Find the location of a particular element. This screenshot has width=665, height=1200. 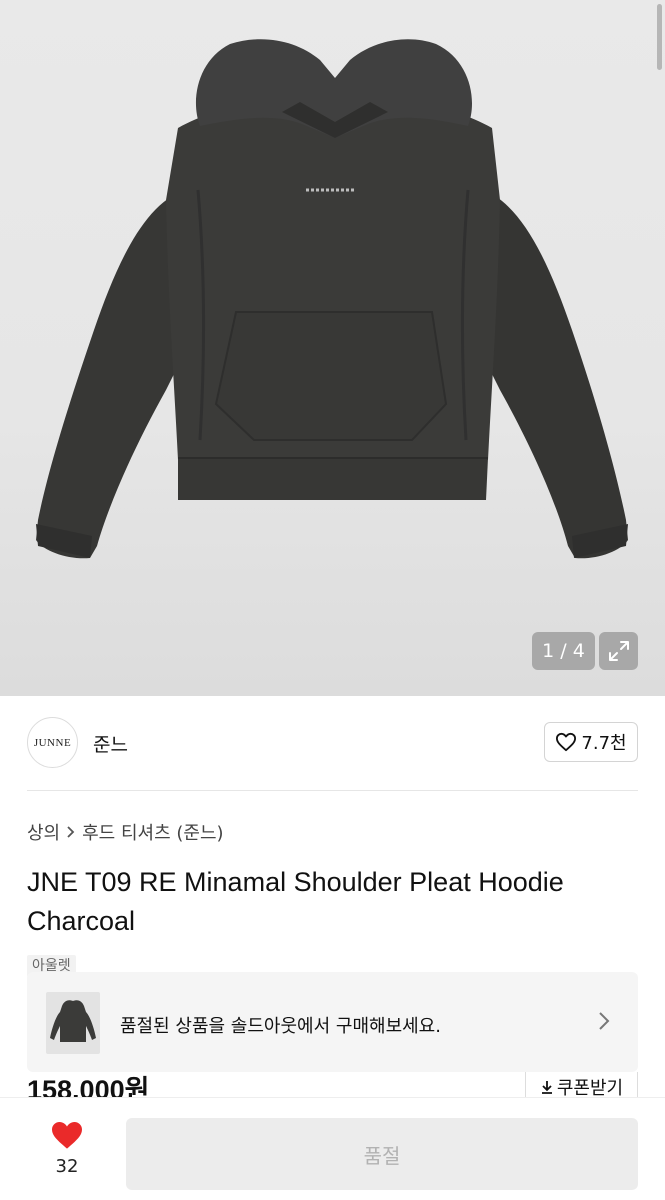

hoodie-thumbnail-image is located at coordinates (73, 1021).